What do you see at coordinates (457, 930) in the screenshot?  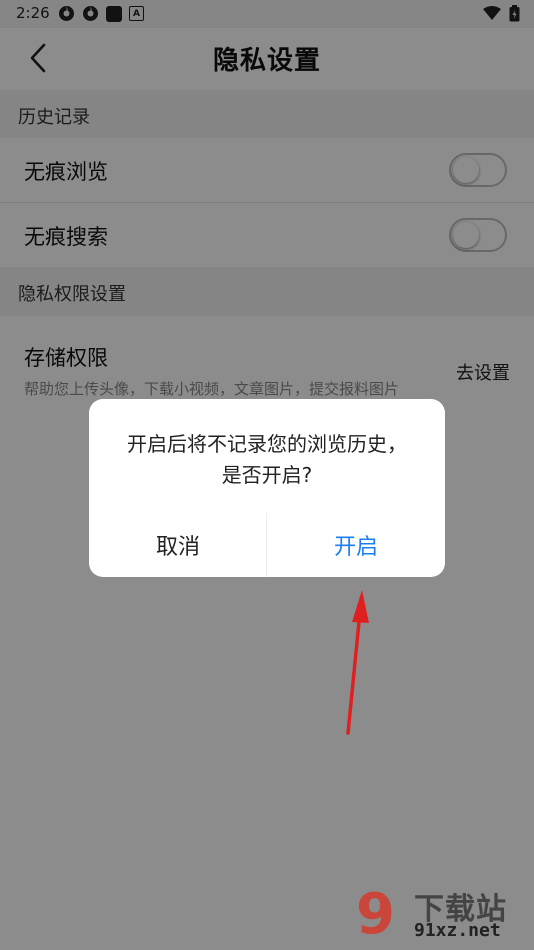 I see `watermark-site: 91xz.net` at bounding box center [457, 930].